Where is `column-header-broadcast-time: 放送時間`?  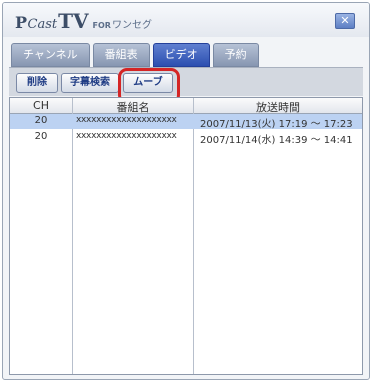 column-header-broadcast-time: 放送時間 is located at coordinates (278, 107).